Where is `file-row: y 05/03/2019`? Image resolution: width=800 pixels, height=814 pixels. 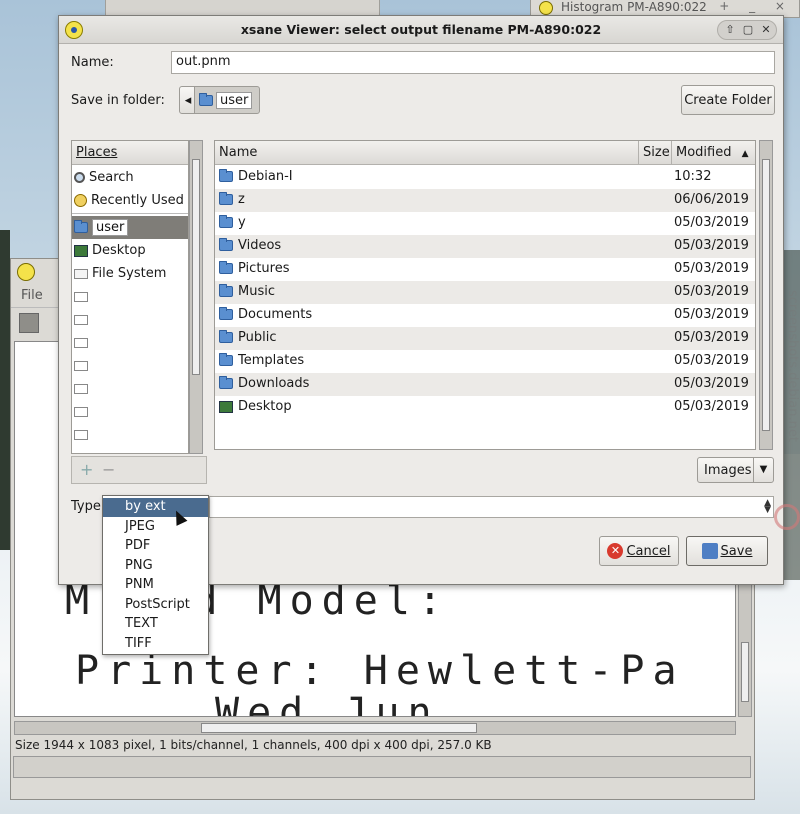
file-row: y 05/03/2019 is located at coordinates (485, 223).